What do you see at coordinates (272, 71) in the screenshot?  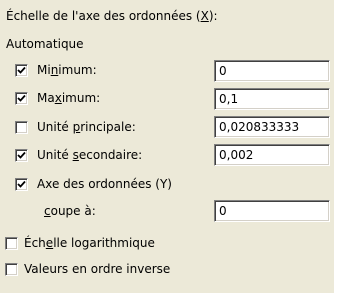 I see `minimum-field: 0` at bounding box center [272, 71].